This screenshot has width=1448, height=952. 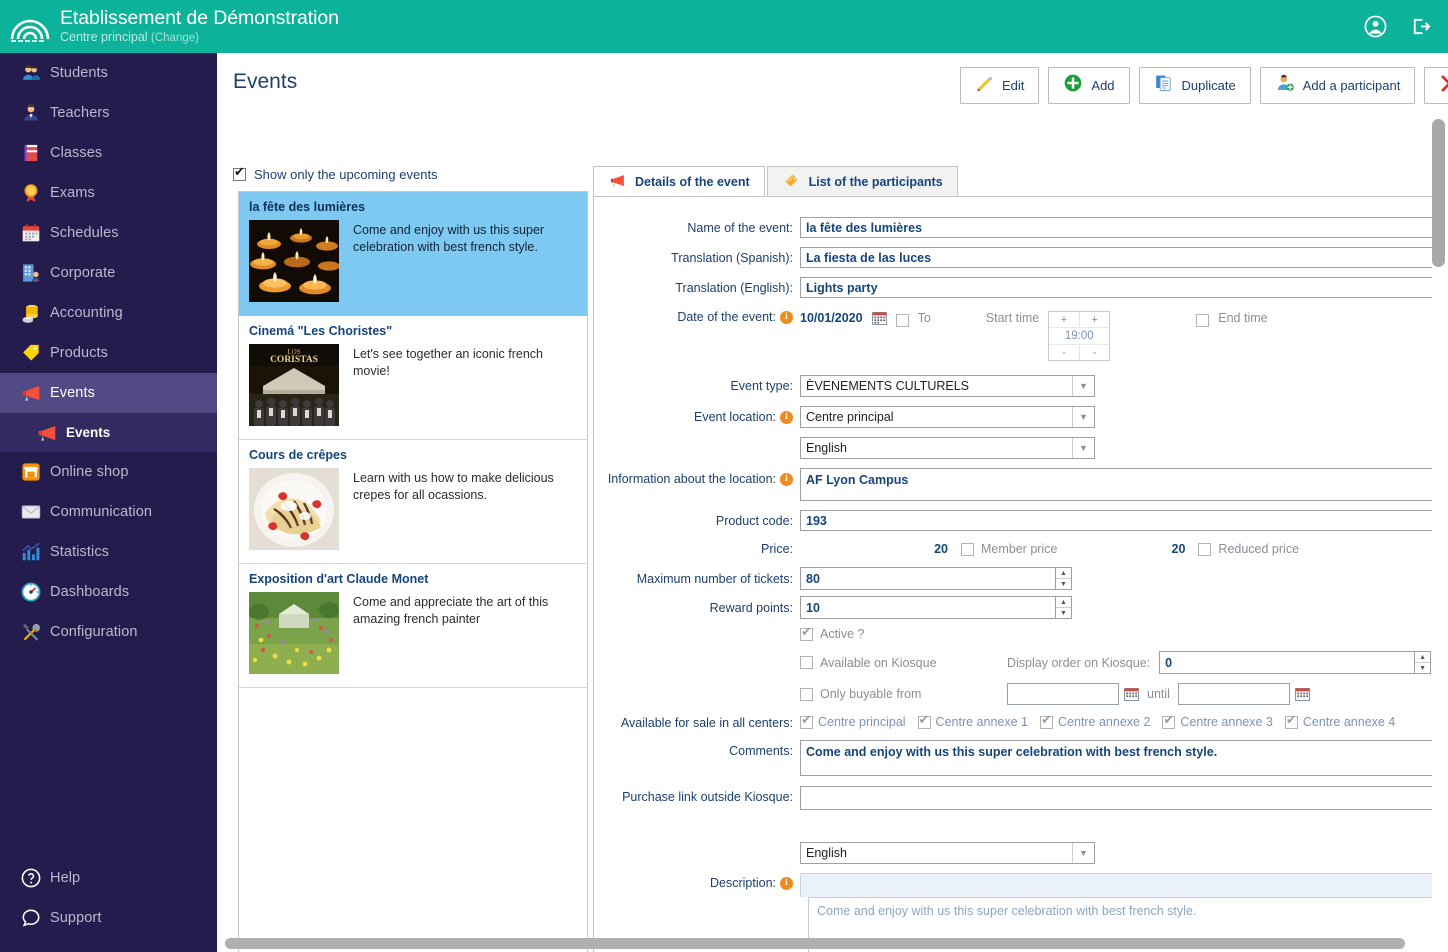 What do you see at coordinates (1420, 26) in the screenshot?
I see `logout-icon` at bounding box center [1420, 26].